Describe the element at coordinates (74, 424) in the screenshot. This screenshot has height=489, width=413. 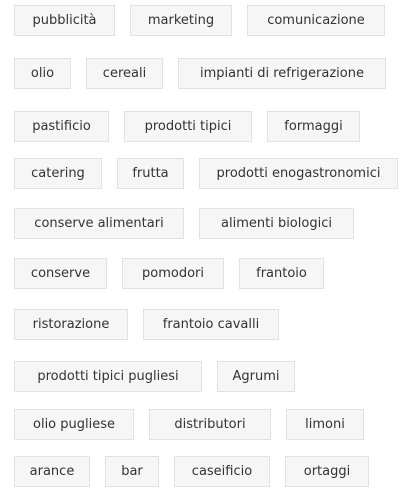
I see `tag-link: olio pugliese` at that location.